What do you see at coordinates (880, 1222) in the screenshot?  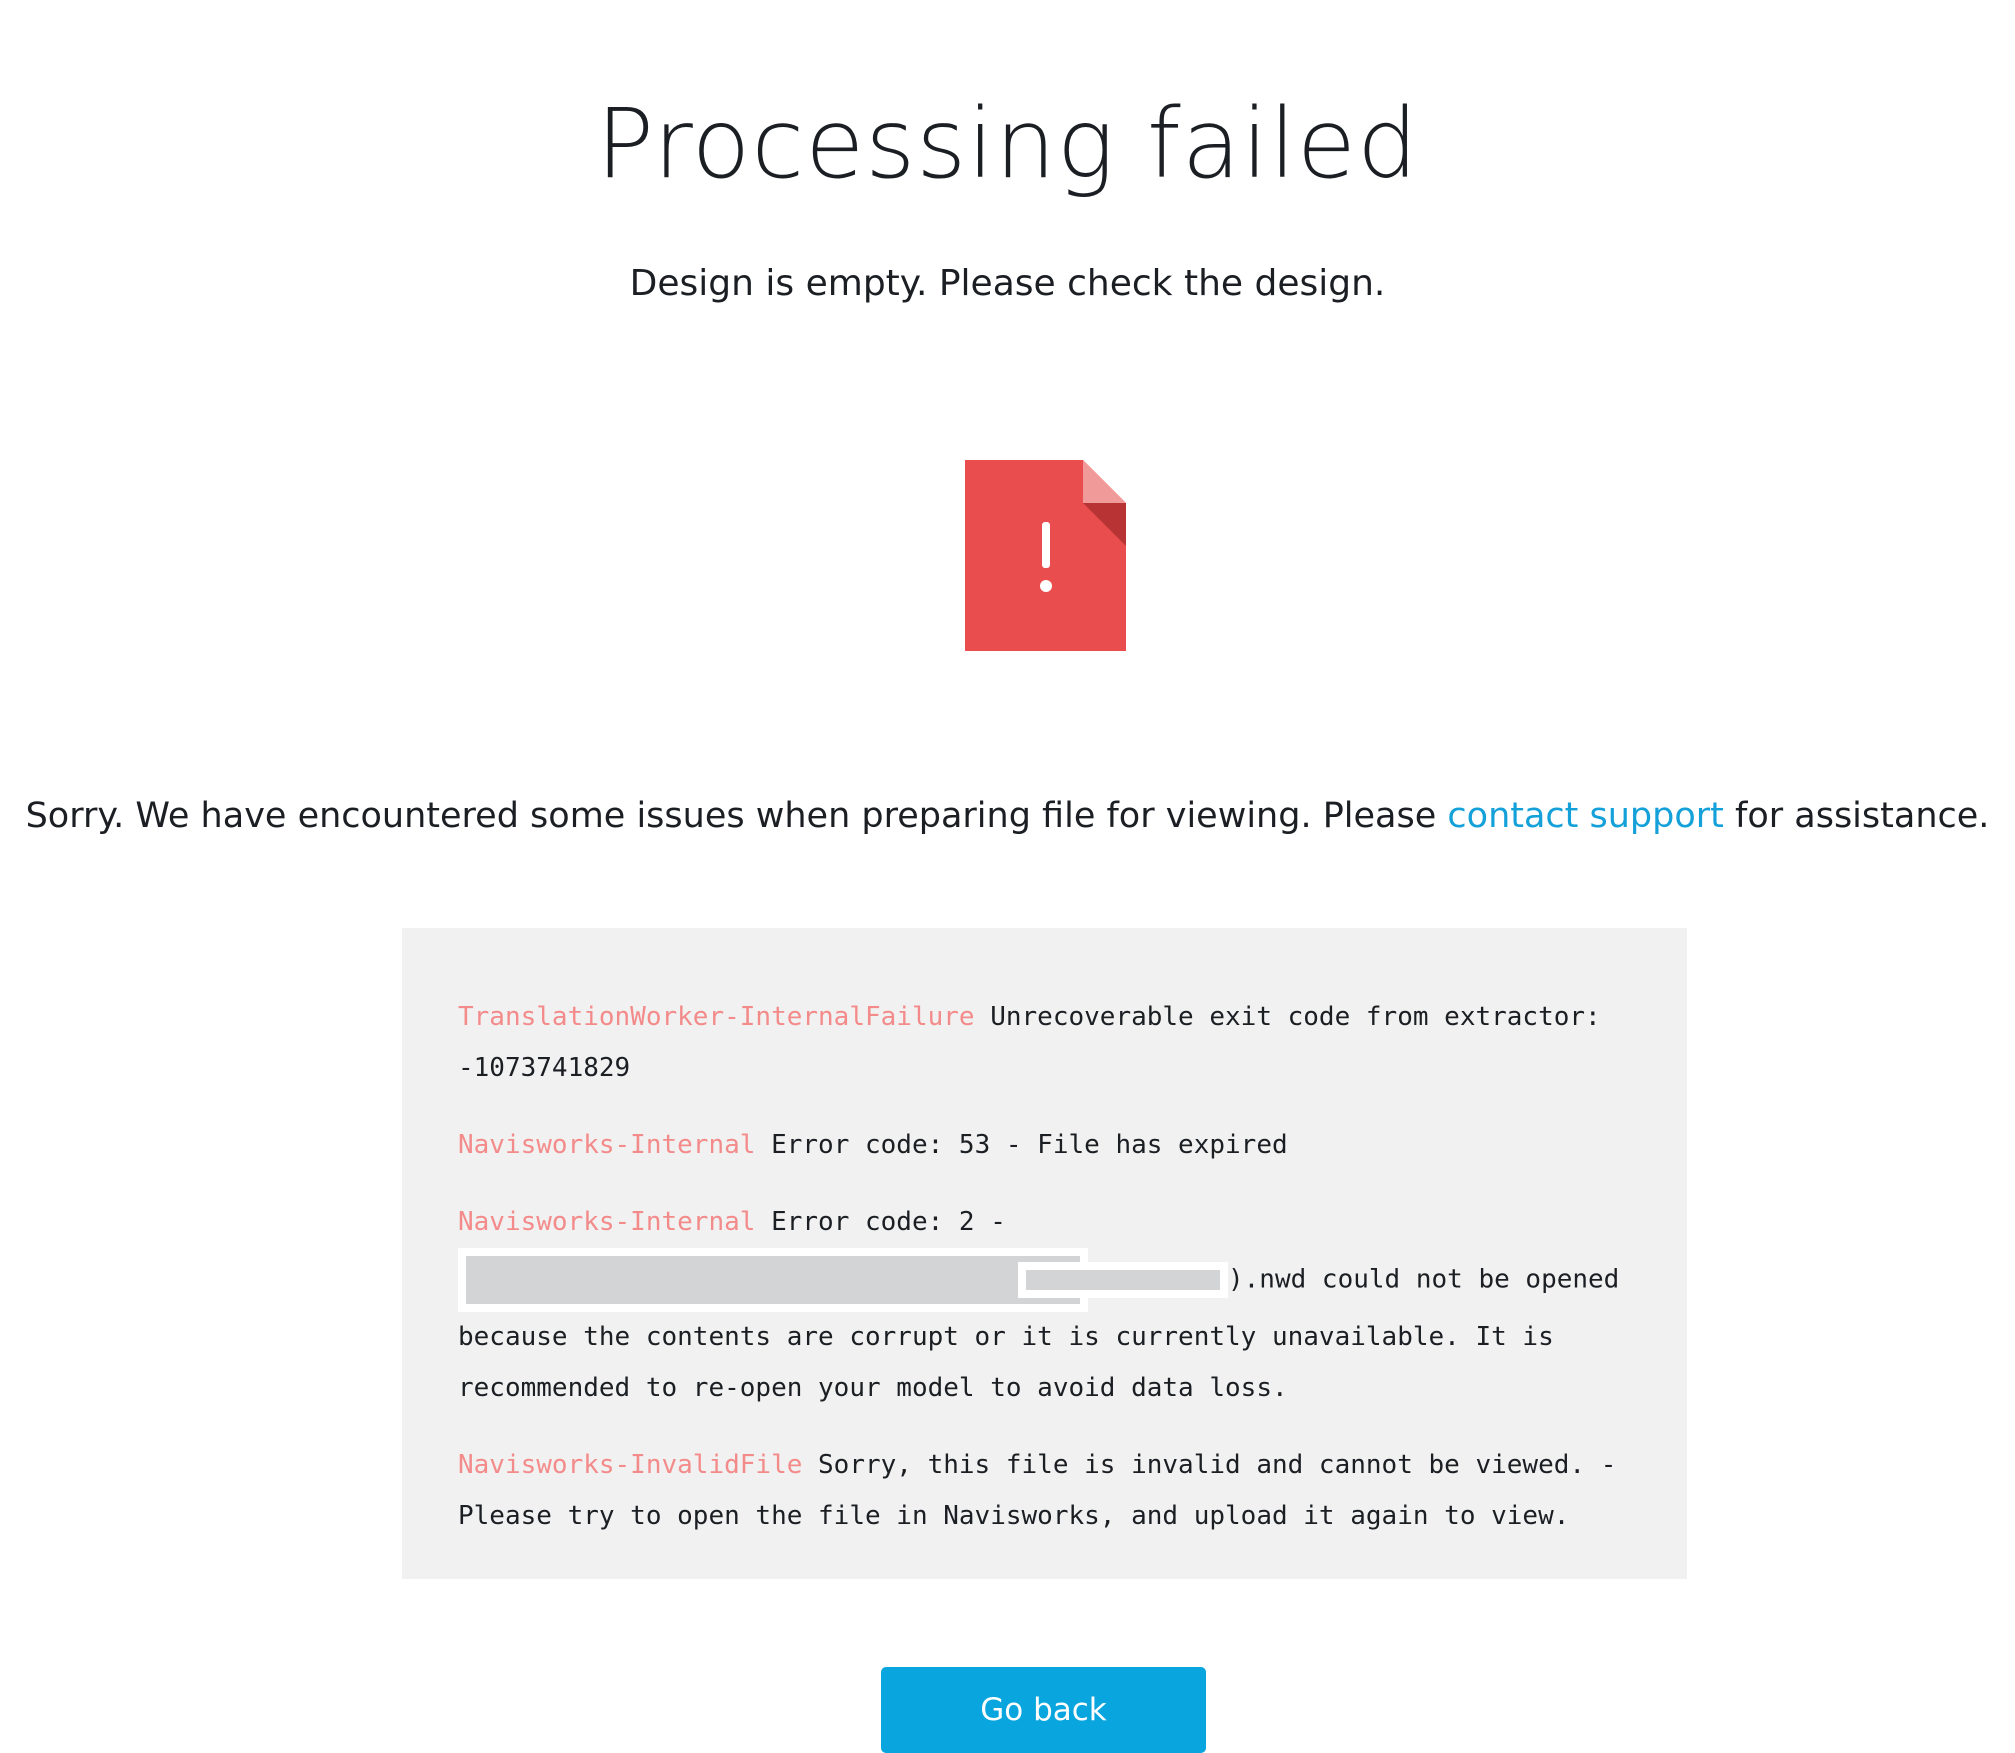 I see `error-text: Error code: 2 -` at bounding box center [880, 1222].